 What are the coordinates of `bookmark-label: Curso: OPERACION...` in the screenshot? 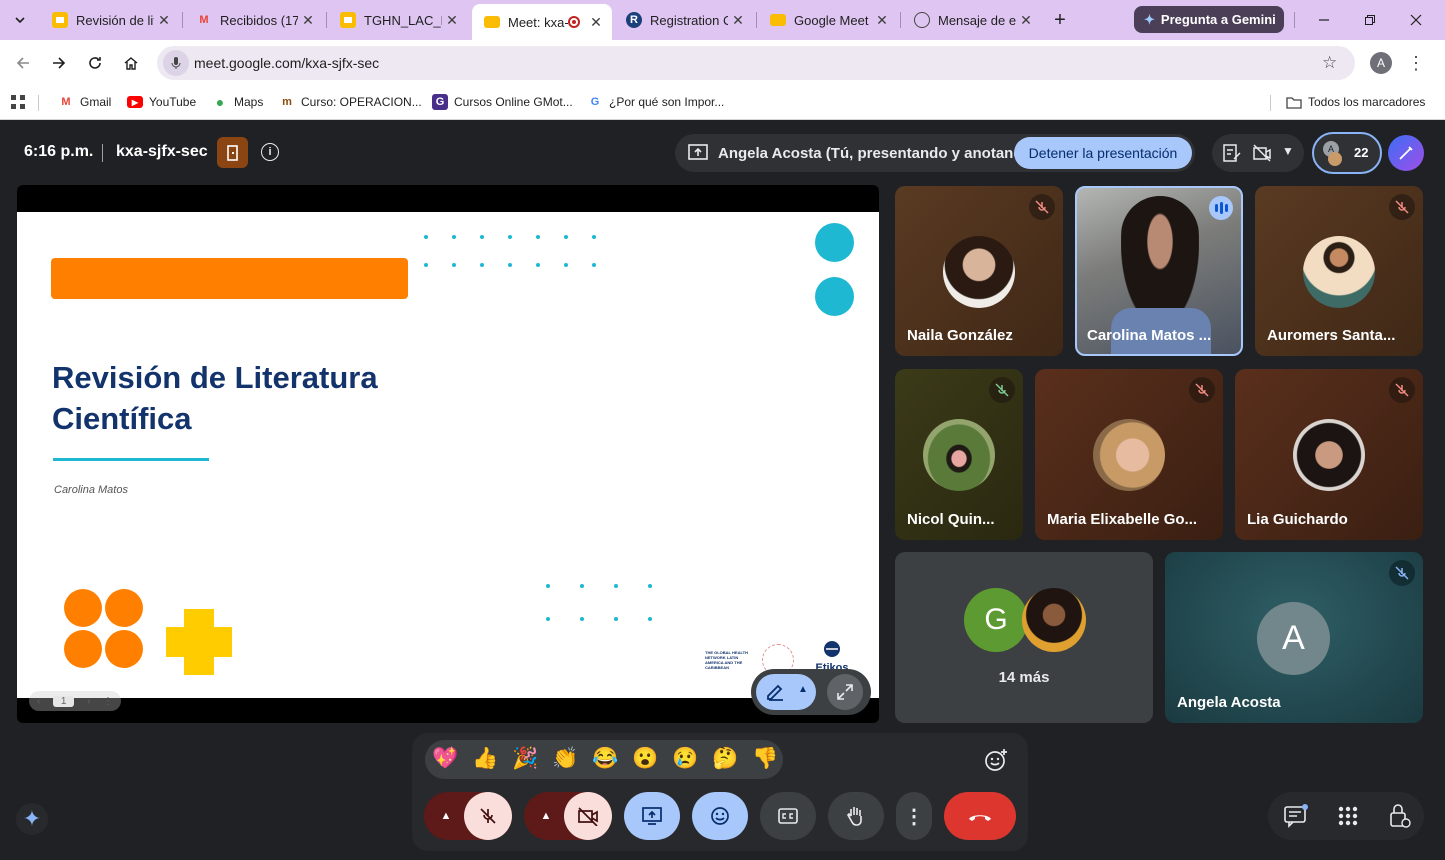 It's located at (361, 102).